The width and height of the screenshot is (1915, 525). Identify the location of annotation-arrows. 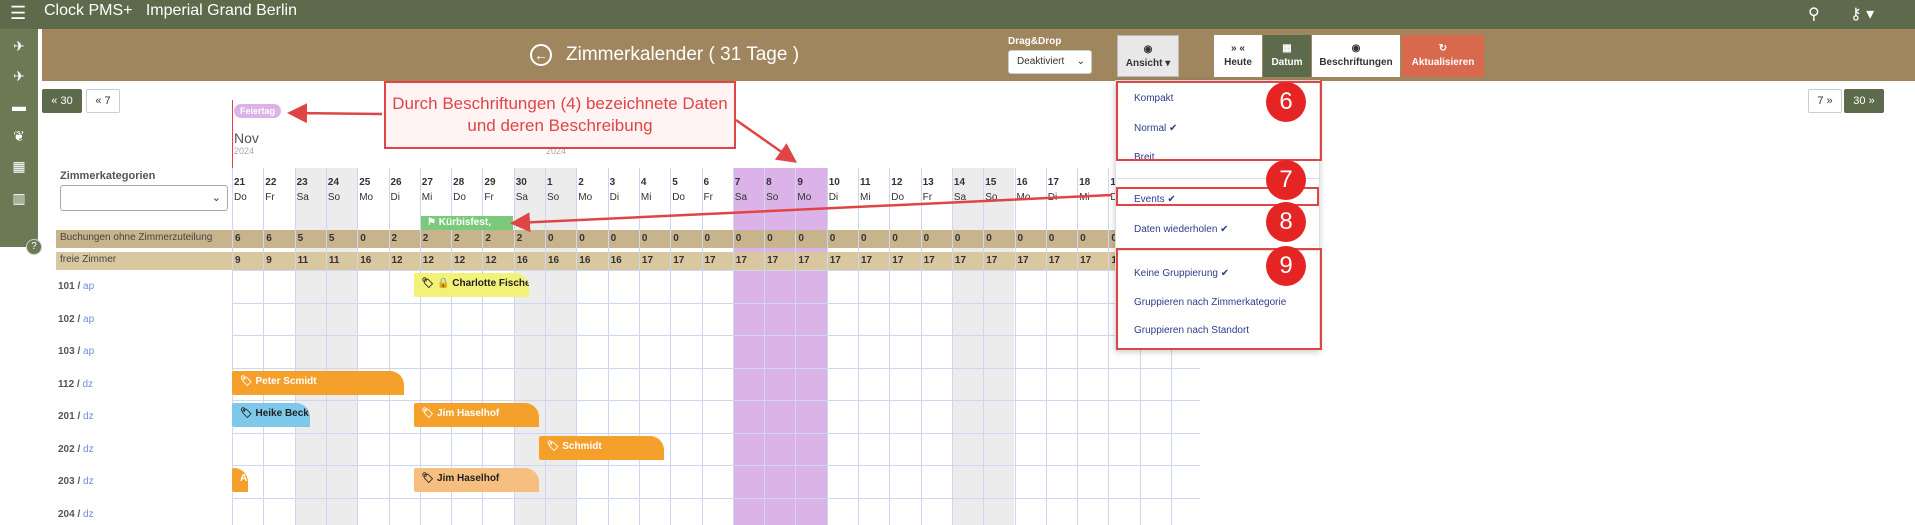
(700, 168).